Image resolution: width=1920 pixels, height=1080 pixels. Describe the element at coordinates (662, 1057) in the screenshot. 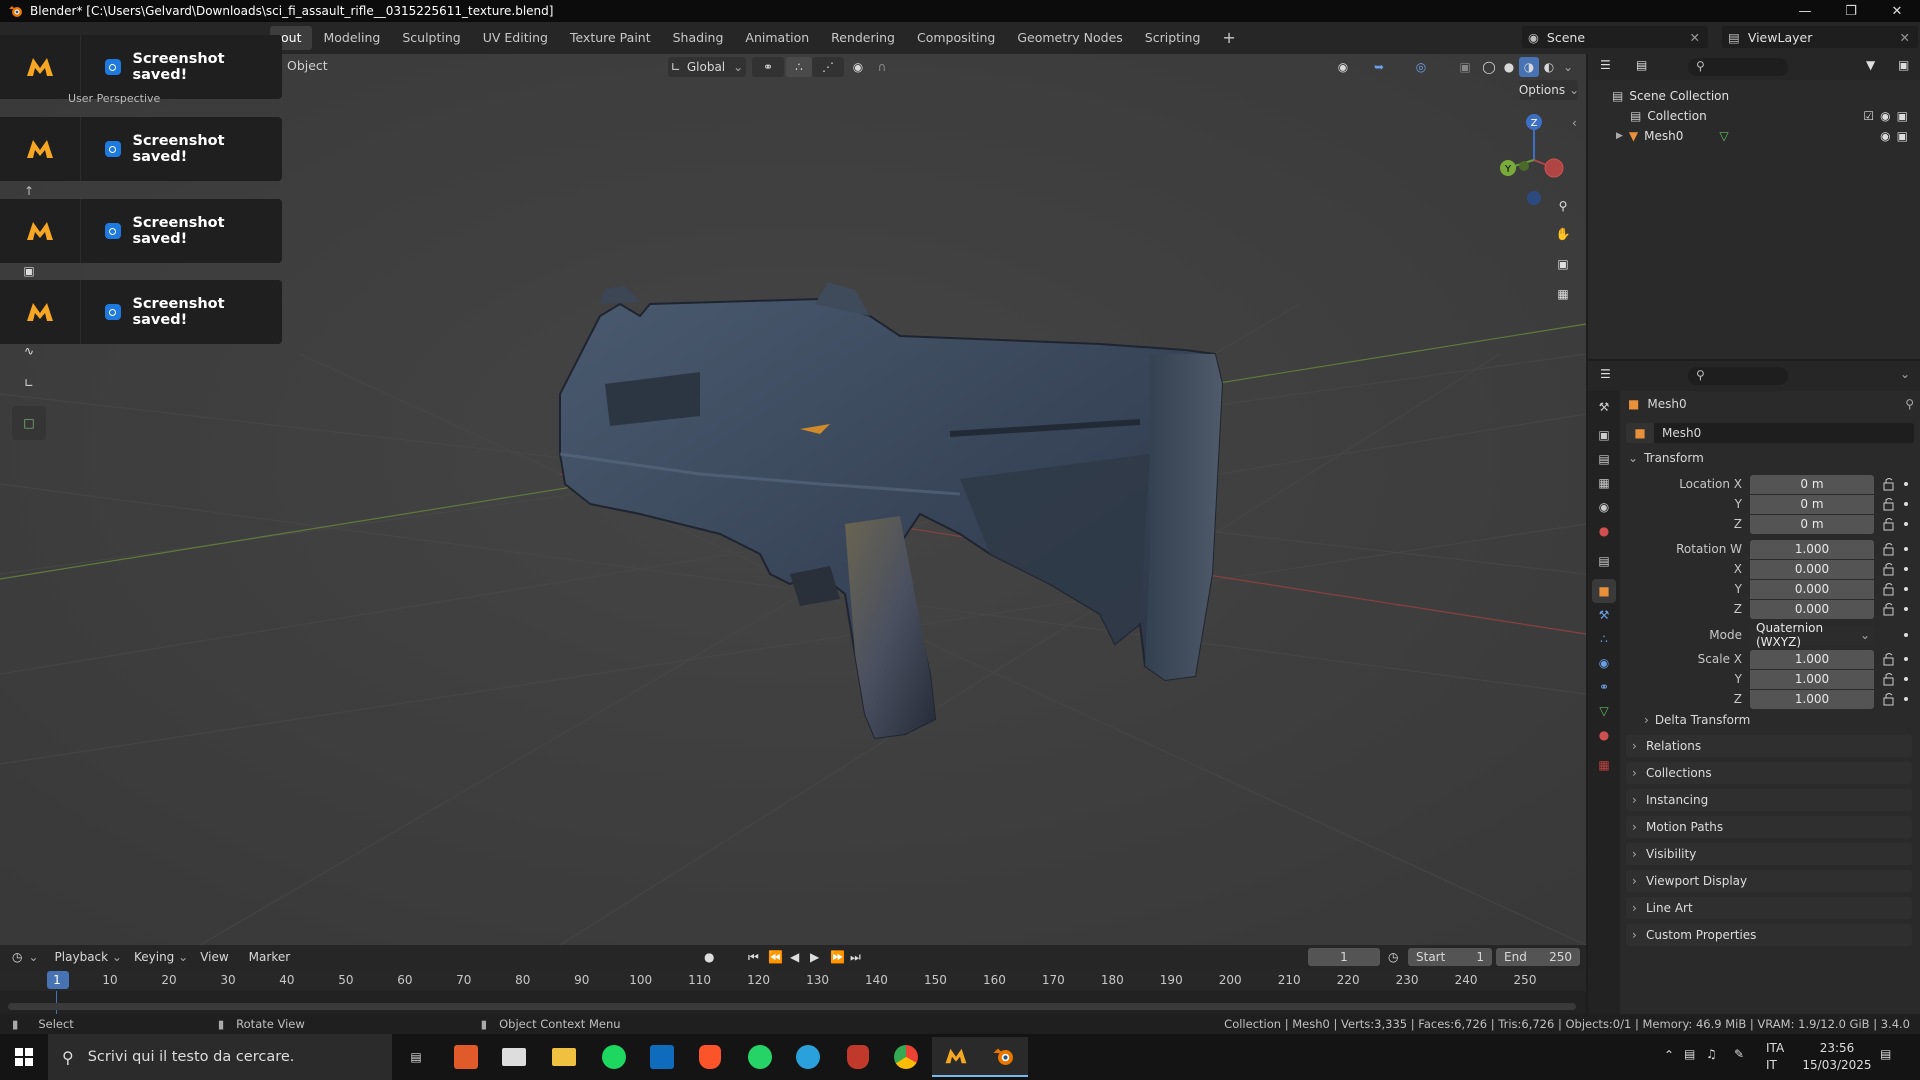

I see `outlook-icon` at that location.